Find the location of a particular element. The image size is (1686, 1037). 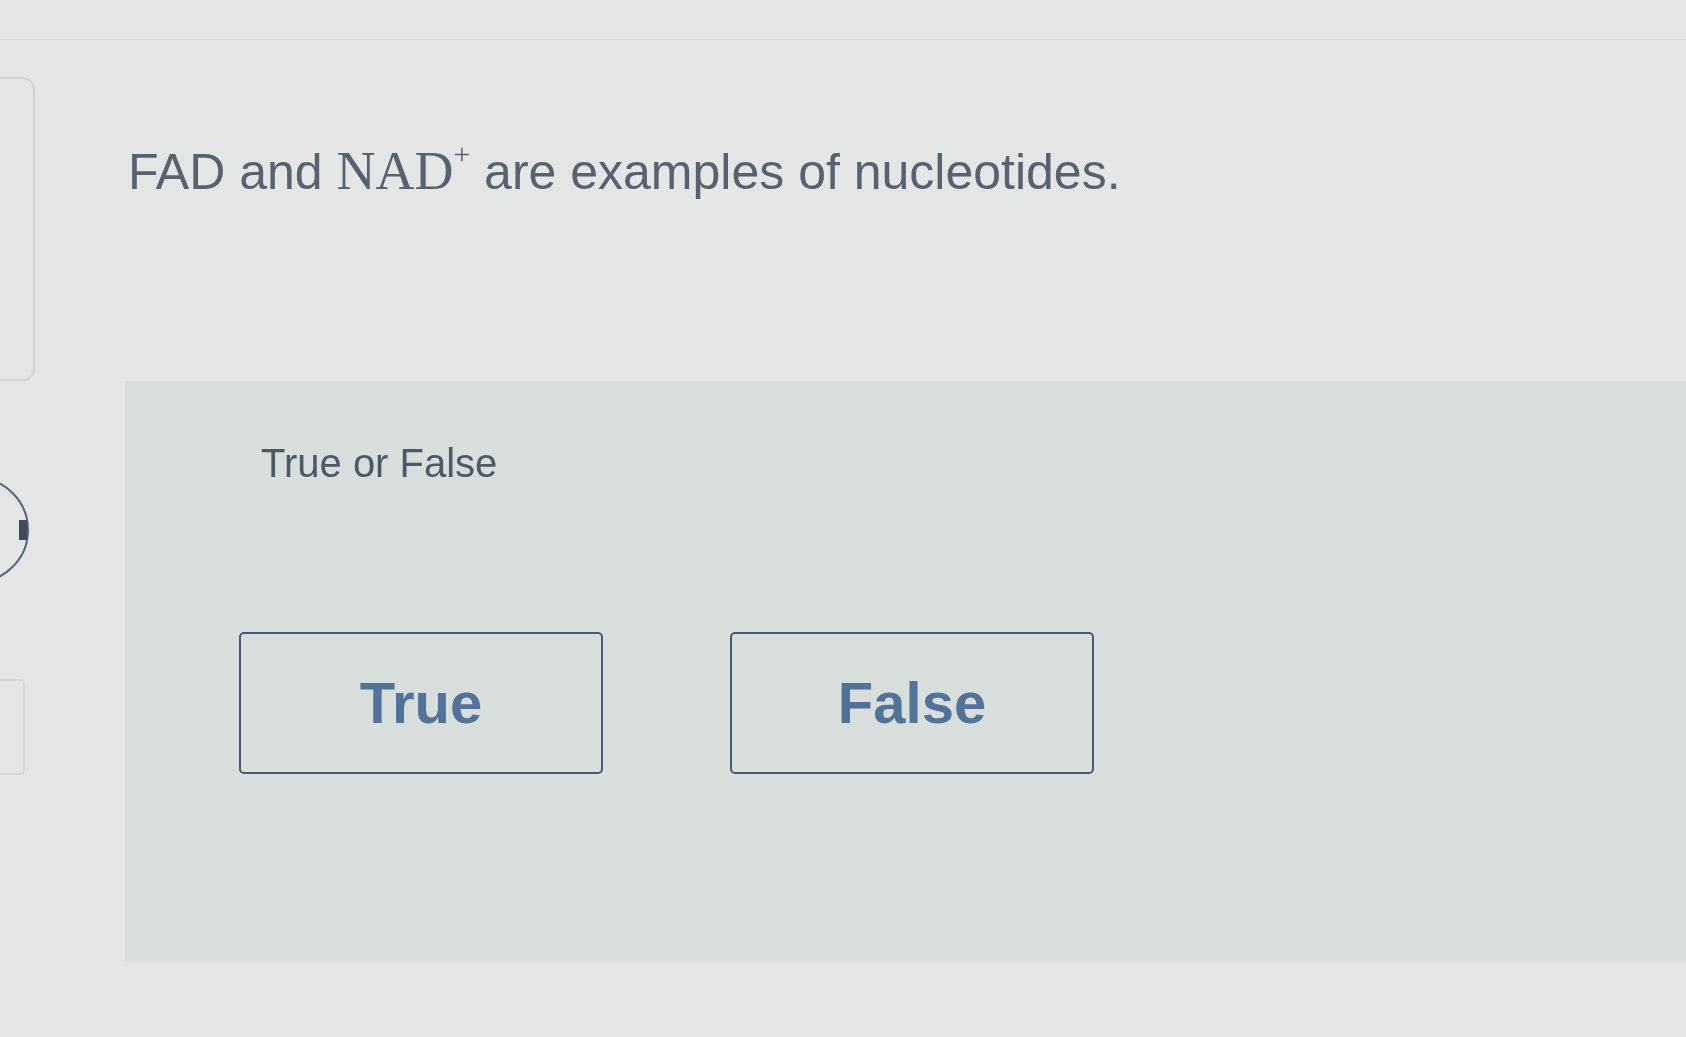

bar-icon is located at coordinates (23, 530).